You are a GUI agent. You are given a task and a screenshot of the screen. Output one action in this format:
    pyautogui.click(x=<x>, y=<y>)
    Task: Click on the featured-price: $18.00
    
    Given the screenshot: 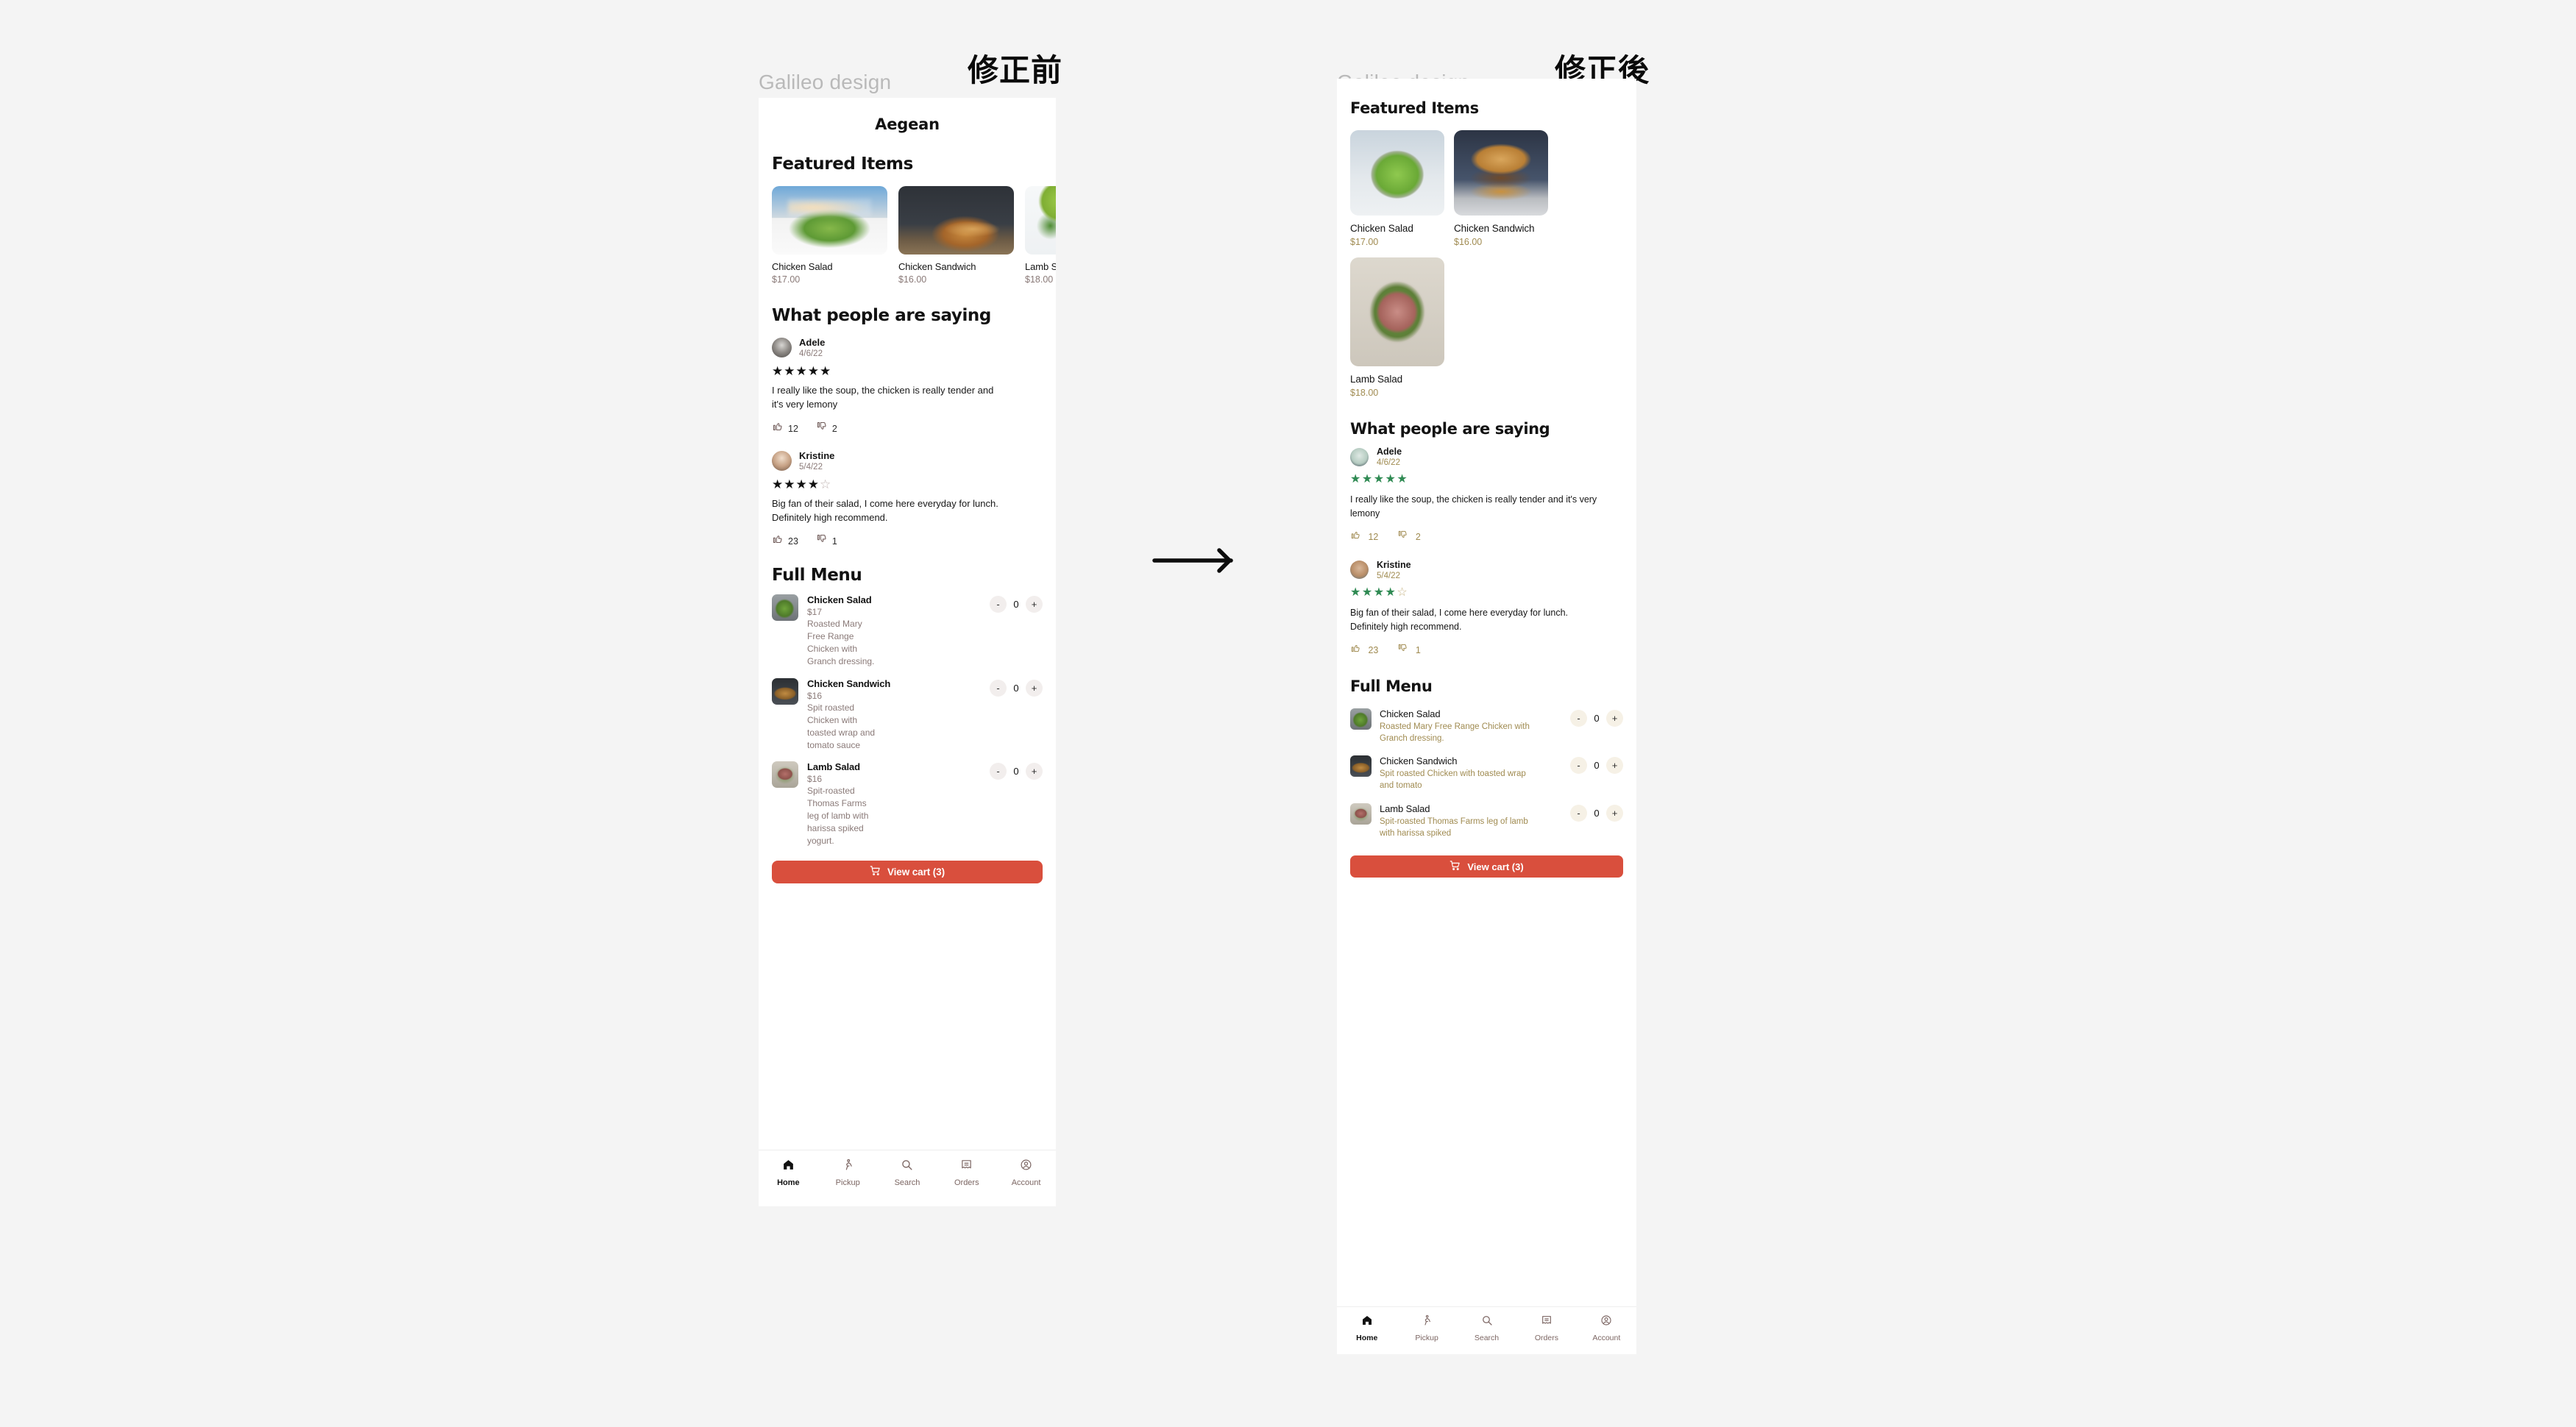 What is the action you would take?
    pyautogui.click(x=1039, y=279)
    